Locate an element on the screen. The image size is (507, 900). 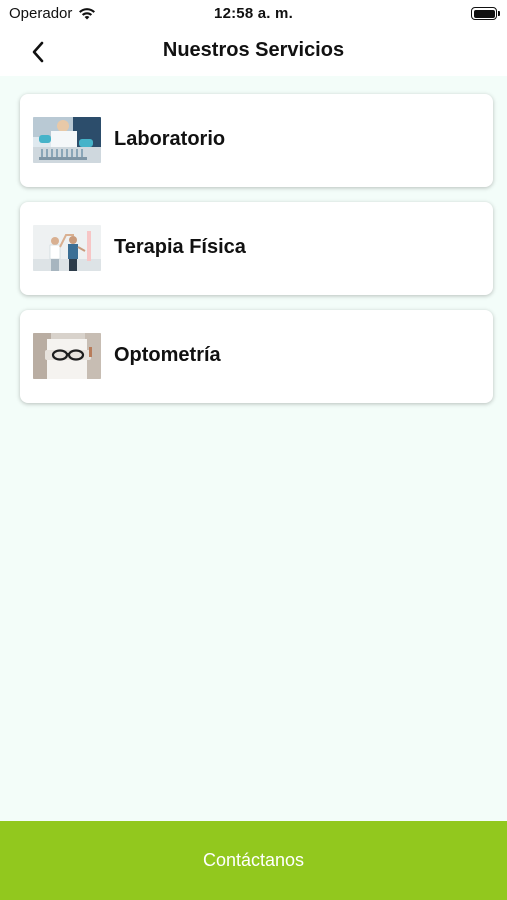
status-time: 12:58 a. m. is located at coordinates (253, 13).